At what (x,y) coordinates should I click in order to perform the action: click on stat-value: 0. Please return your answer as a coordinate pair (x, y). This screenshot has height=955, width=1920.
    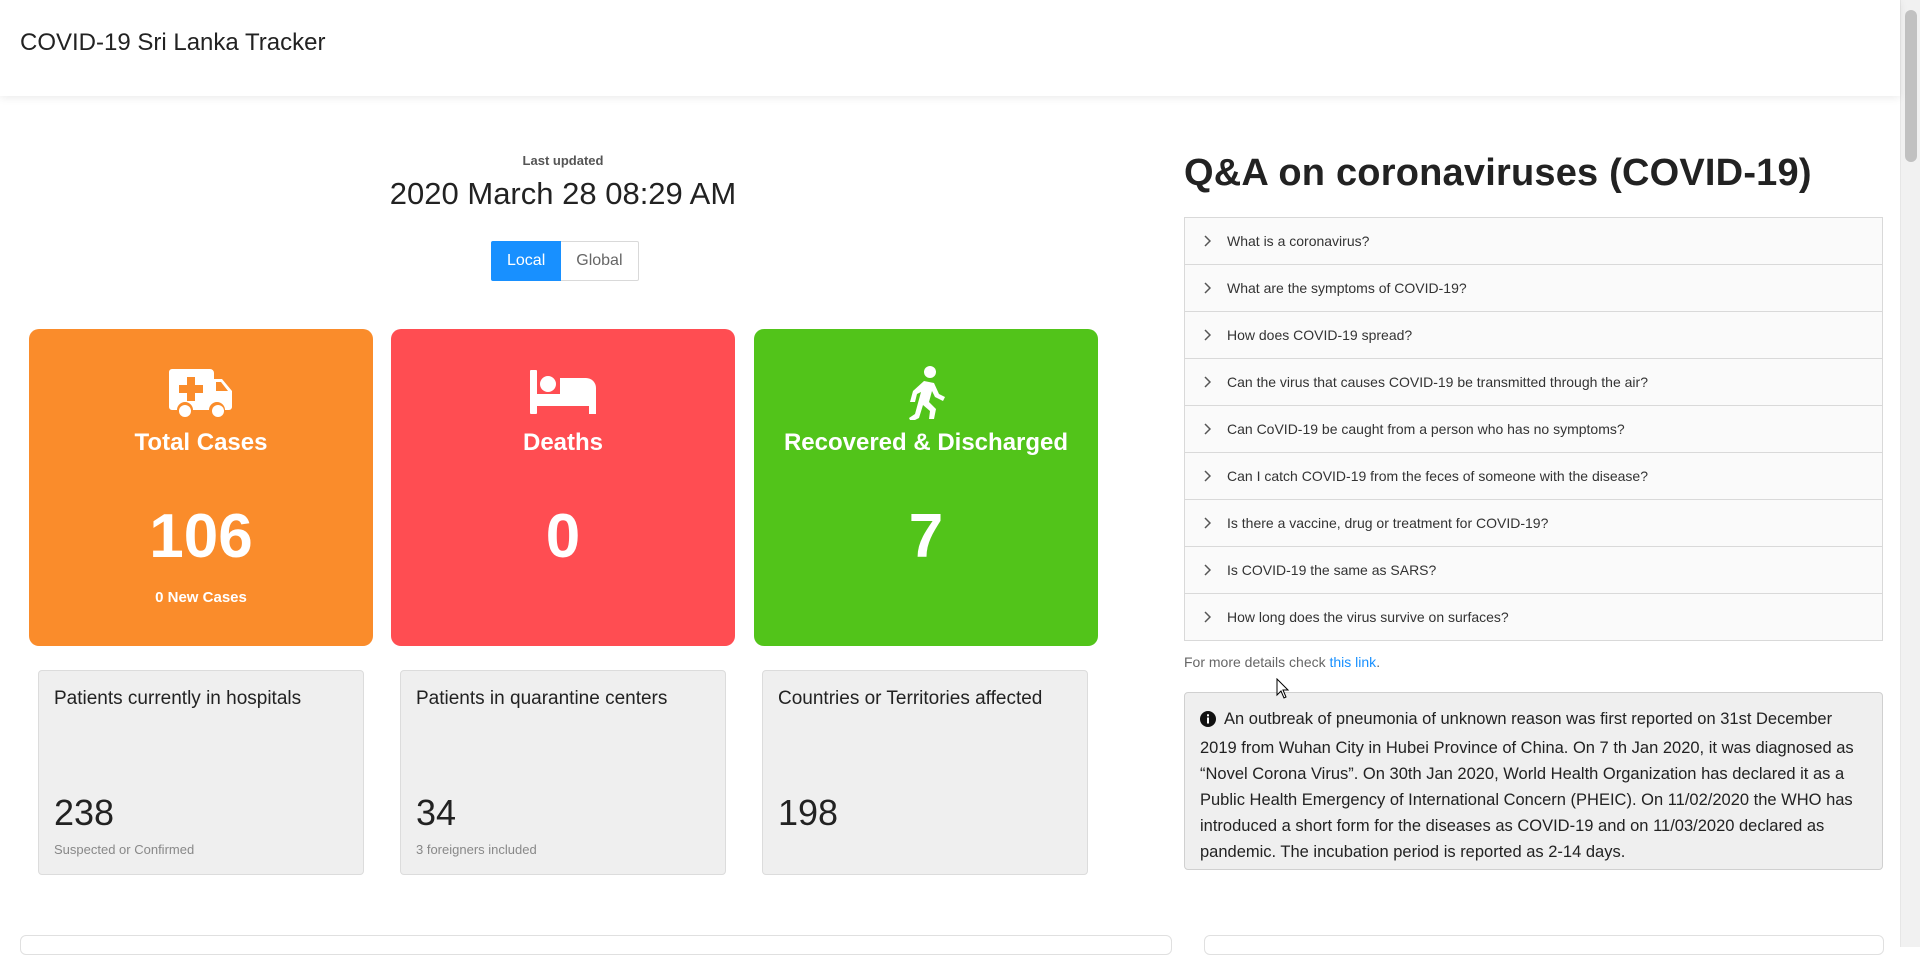
    Looking at the image, I should click on (563, 536).